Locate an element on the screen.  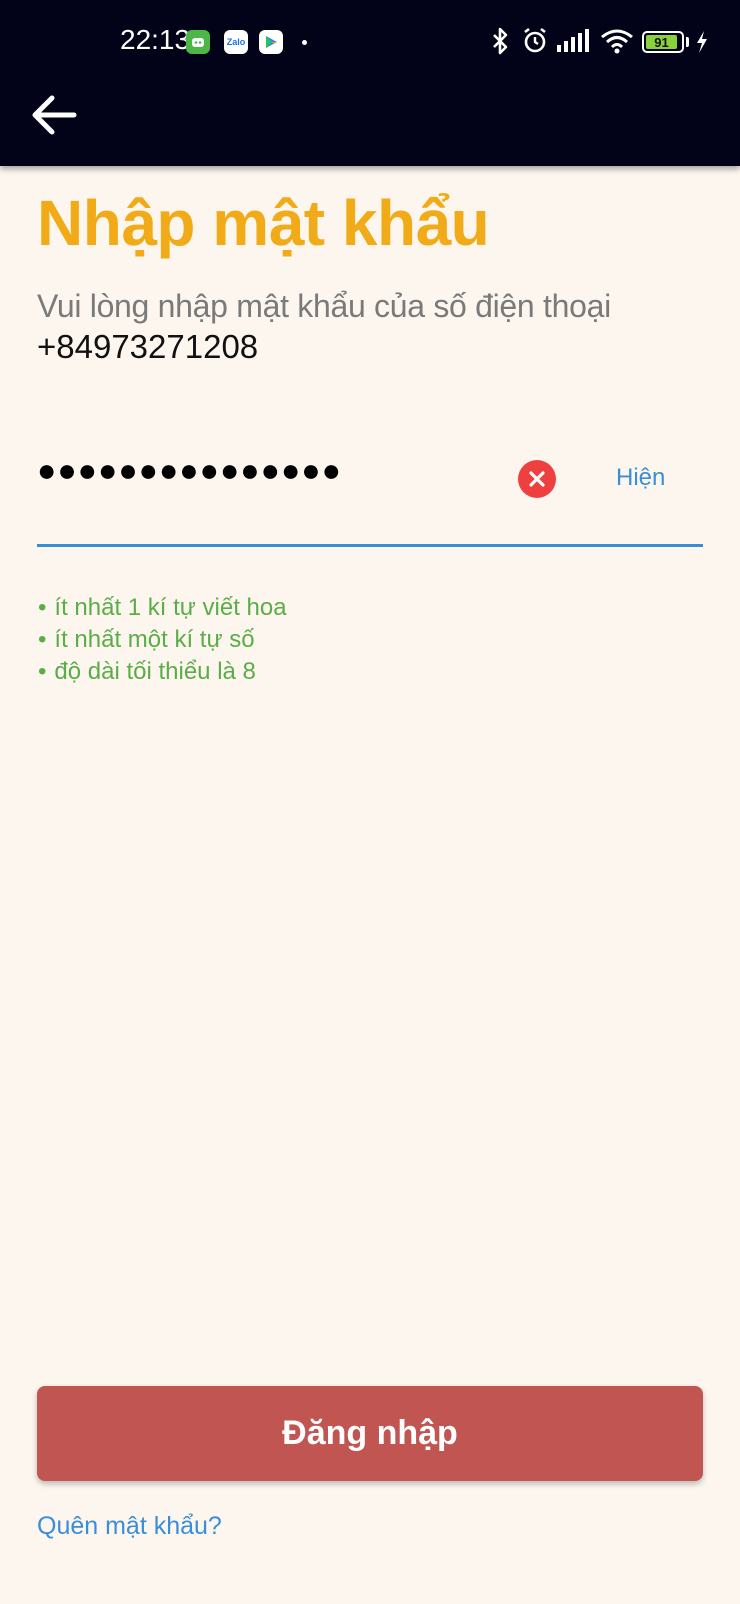
arrow-left-icon is located at coordinates (54, 115).